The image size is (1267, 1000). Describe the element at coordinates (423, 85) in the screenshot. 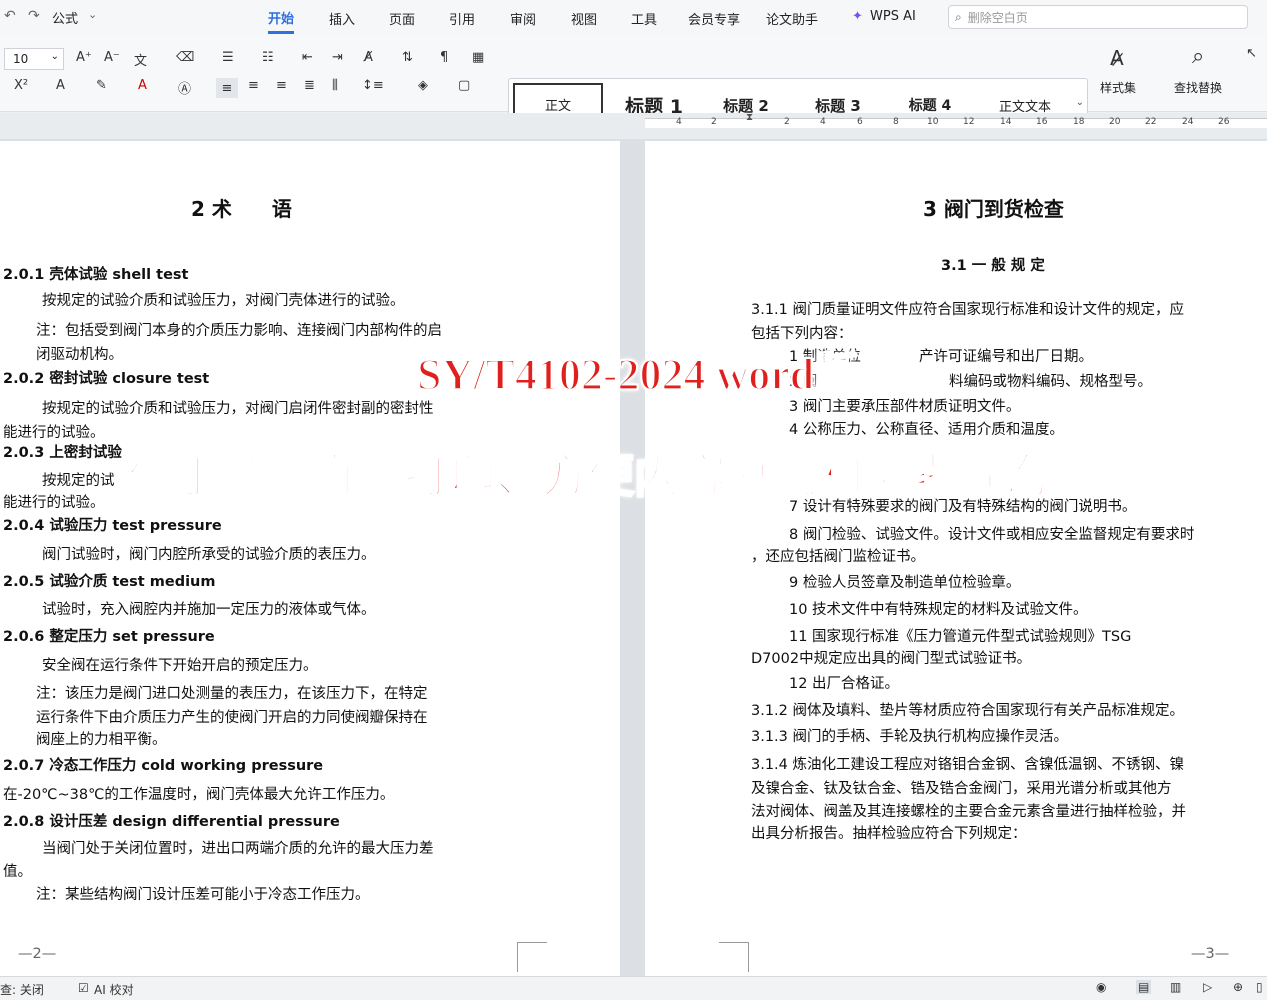

I see `shading-icon: ◈` at that location.